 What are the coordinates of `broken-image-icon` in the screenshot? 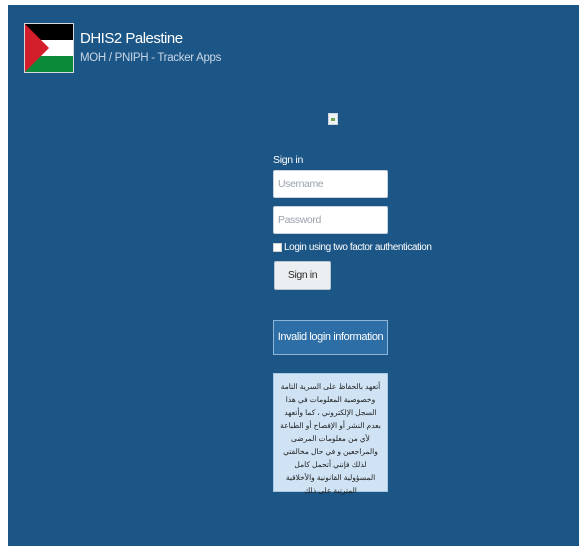 It's located at (333, 119).